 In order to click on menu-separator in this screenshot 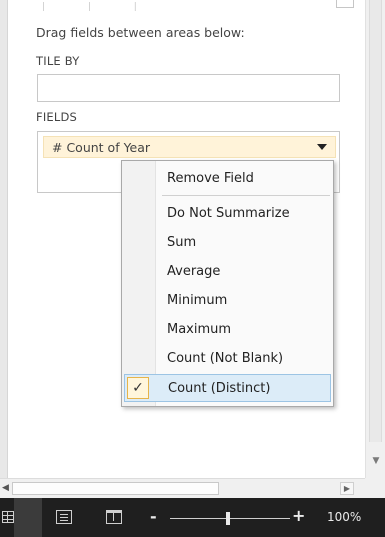, I will do `click(246, 195)`.